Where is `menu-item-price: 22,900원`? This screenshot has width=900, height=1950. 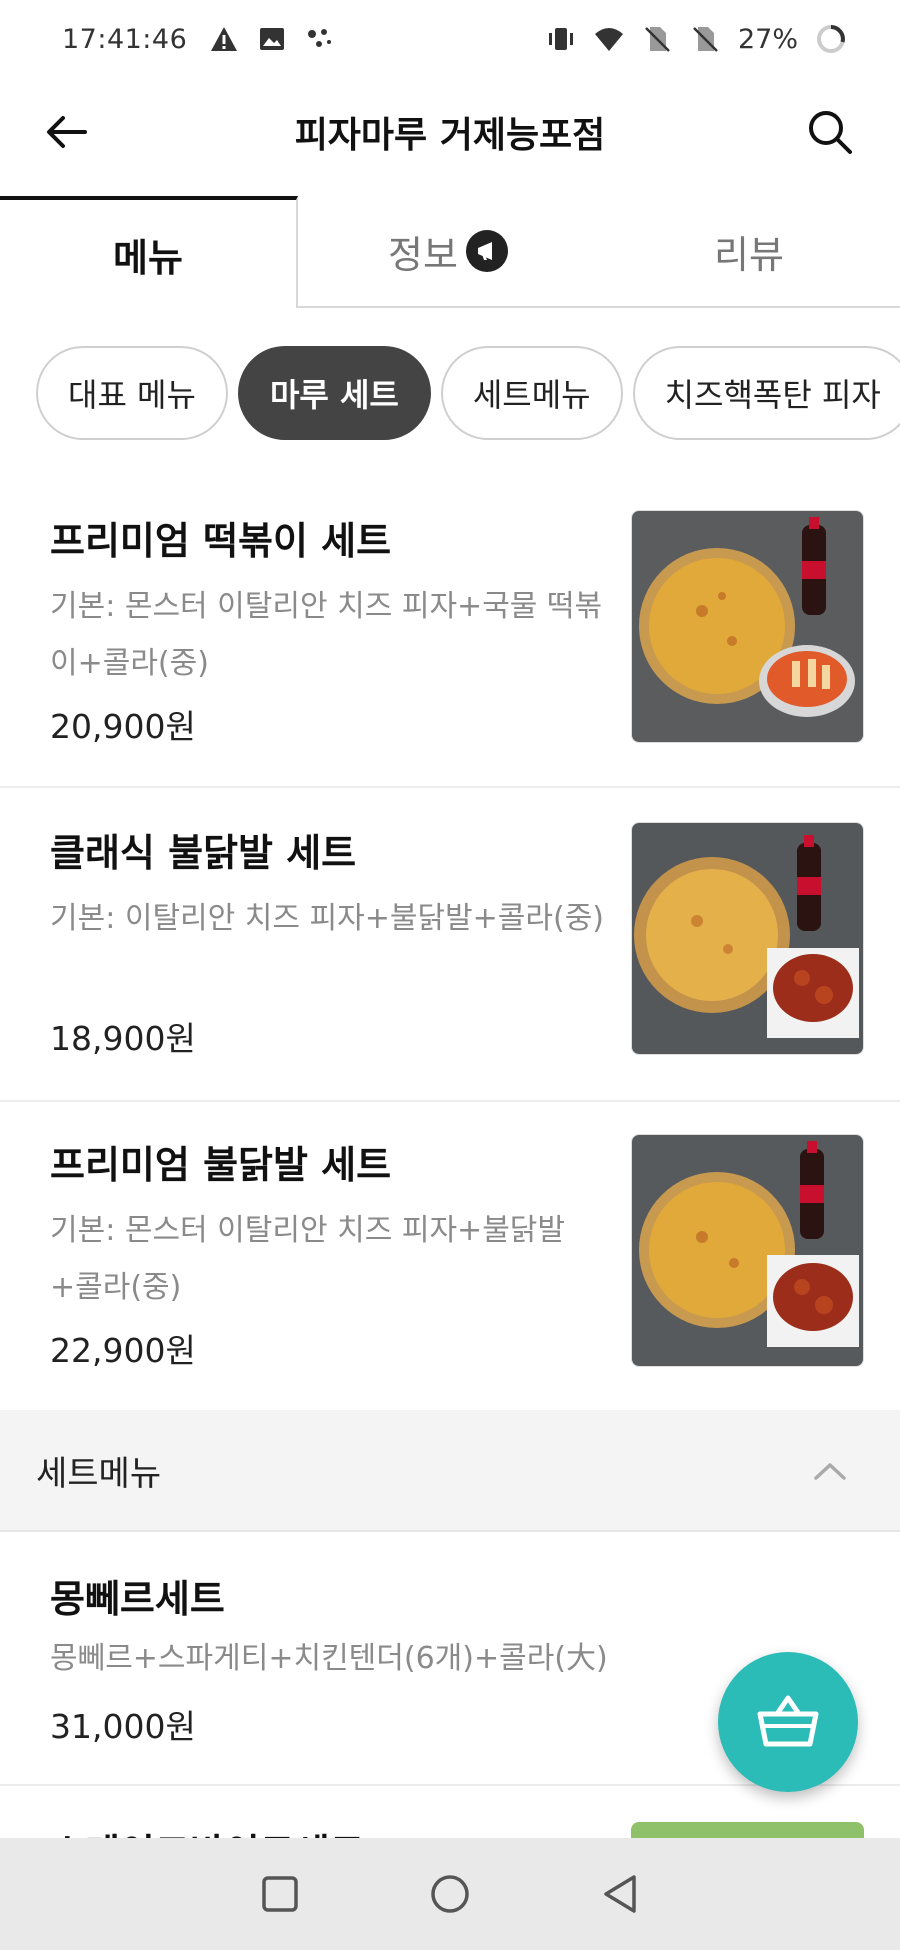
menu-item-price: 22,900원 is located at coordinates (123, 1350).